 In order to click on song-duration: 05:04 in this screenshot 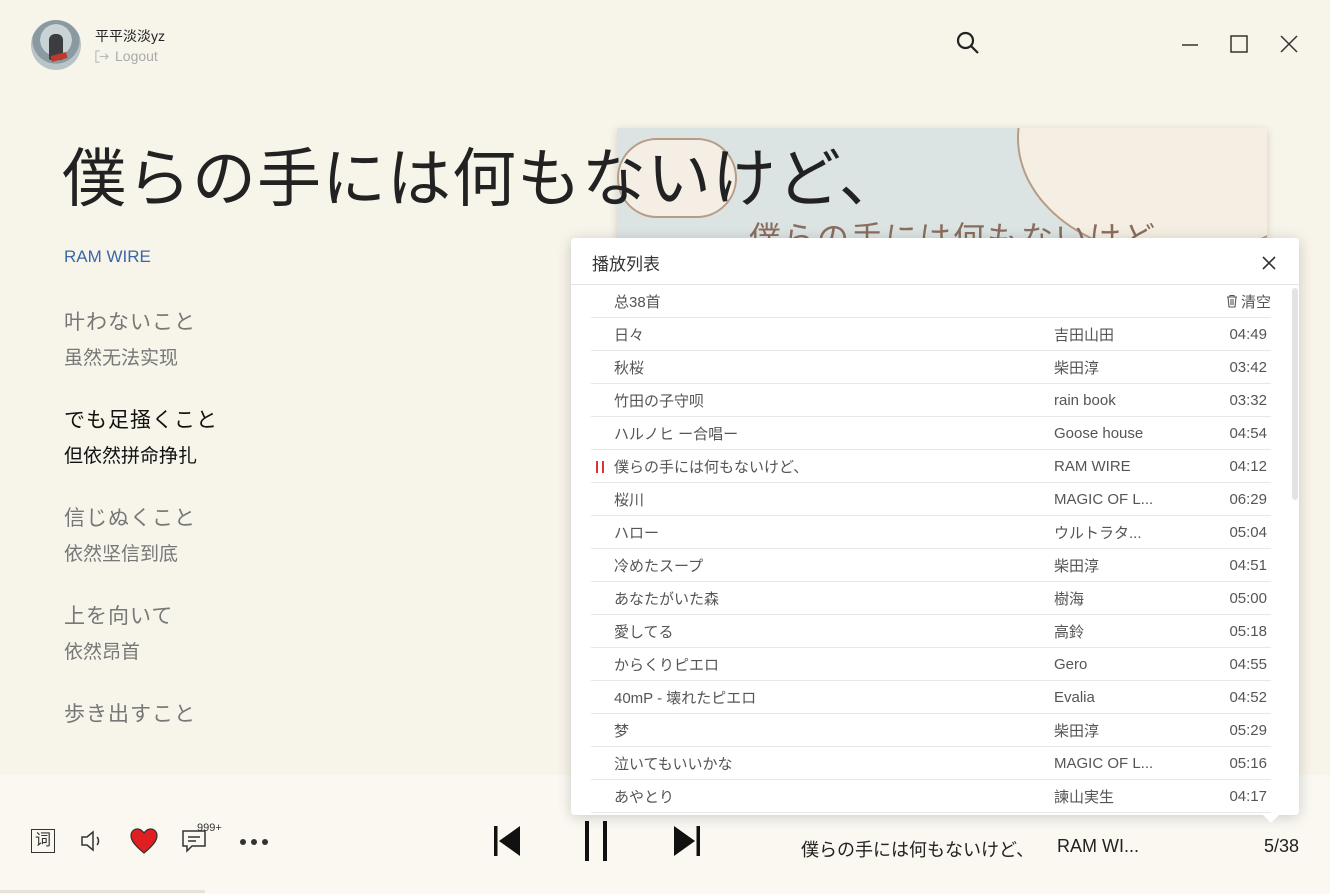, I will do `click(1248, 532)`.